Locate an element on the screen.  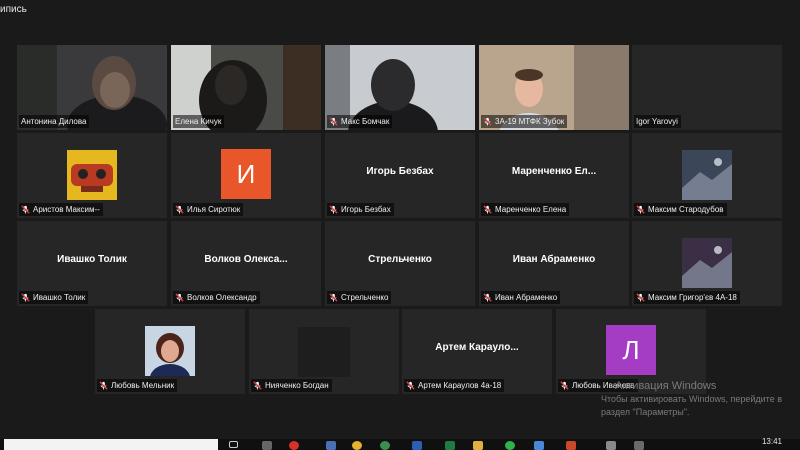
participant-name-tag: Аристов Максим-- is located at coordinates (61, 209).